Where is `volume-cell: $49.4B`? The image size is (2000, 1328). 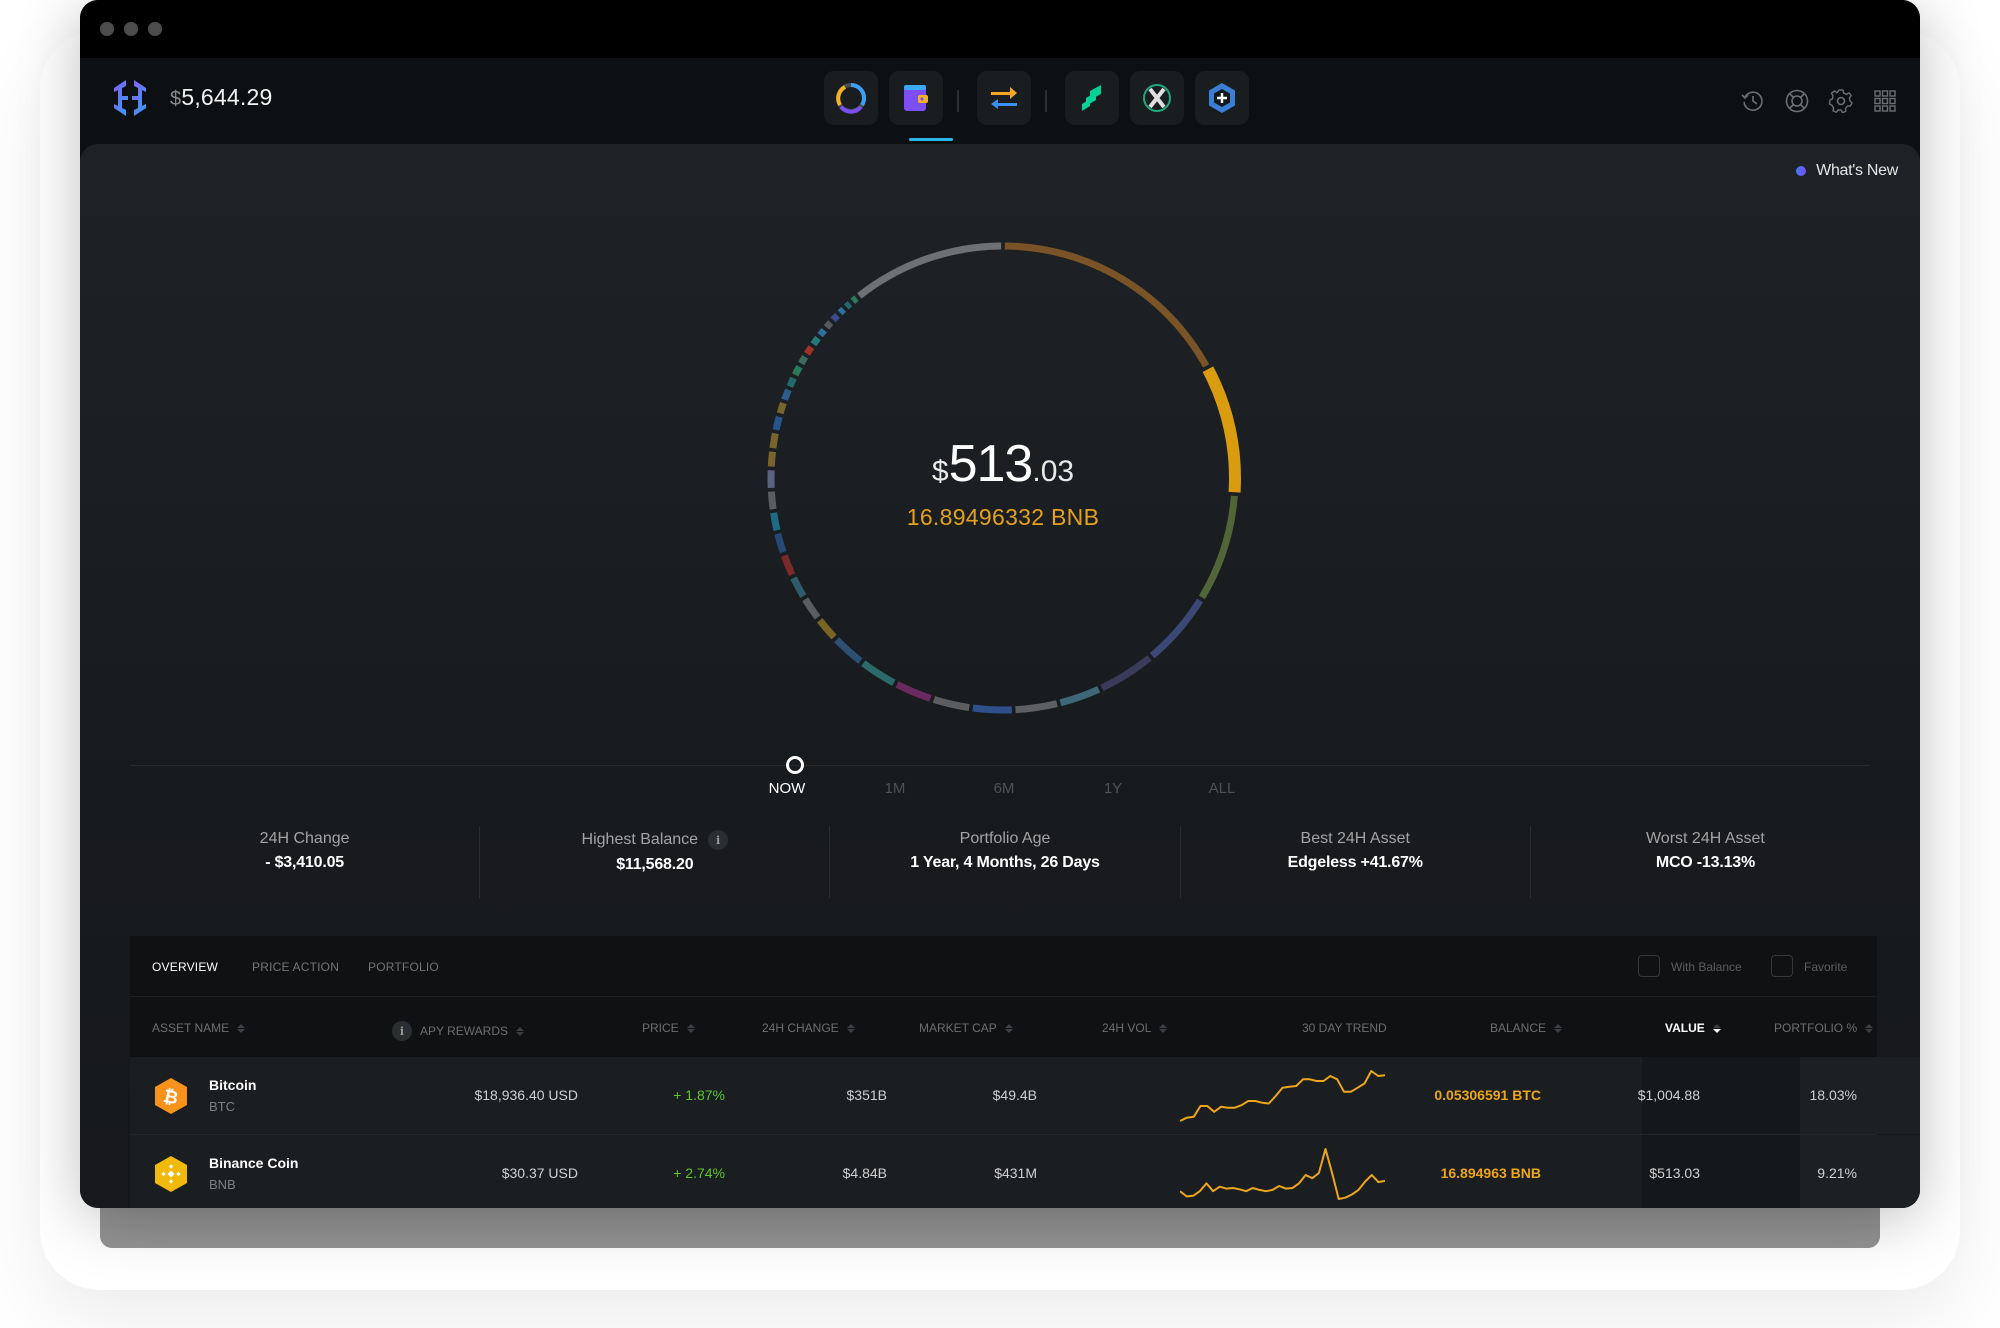 volume-cell: $49.4B is located at coordinates (1014, 1095).